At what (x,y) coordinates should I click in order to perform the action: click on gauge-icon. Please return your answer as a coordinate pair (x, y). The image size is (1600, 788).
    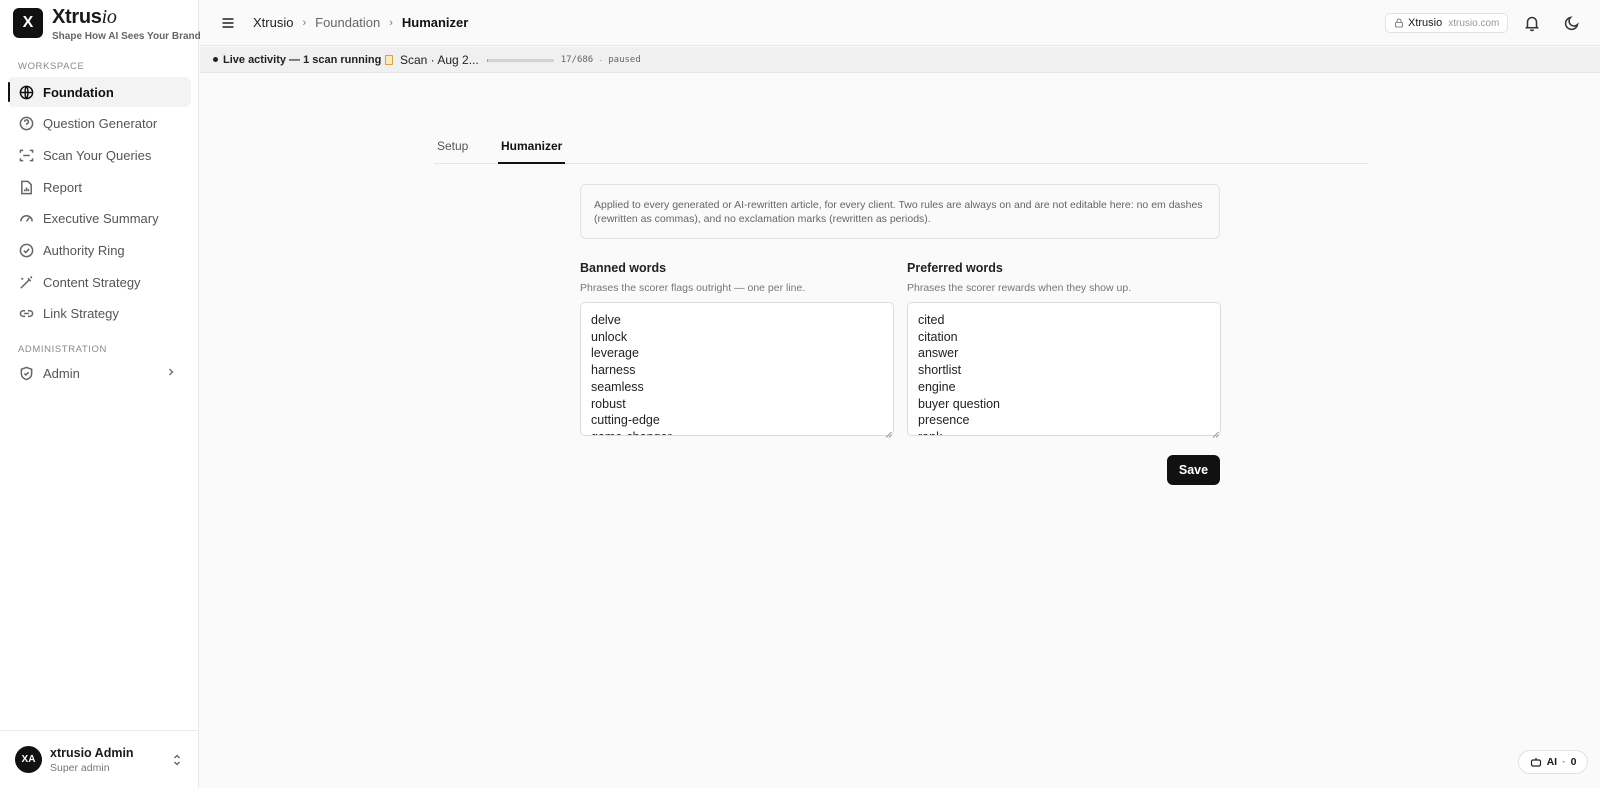
    Looking at the image, I should click on (26, 218).